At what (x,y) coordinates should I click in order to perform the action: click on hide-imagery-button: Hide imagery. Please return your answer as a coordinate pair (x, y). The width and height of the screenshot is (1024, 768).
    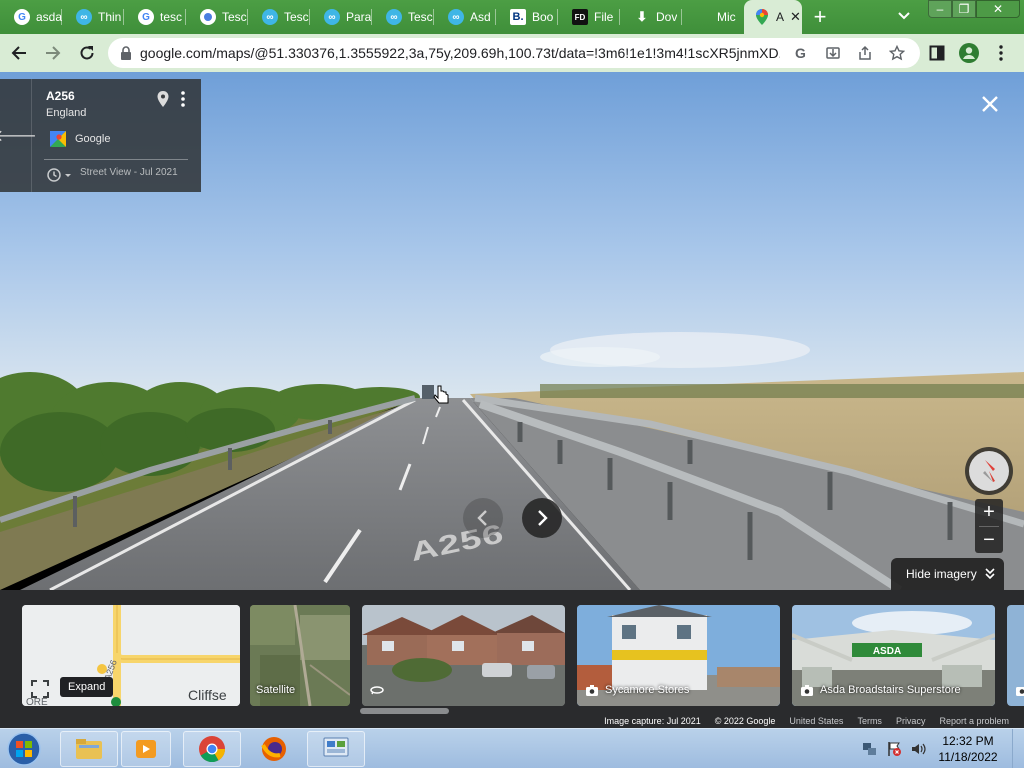
    Looking at the image, I should click on (947, 574).